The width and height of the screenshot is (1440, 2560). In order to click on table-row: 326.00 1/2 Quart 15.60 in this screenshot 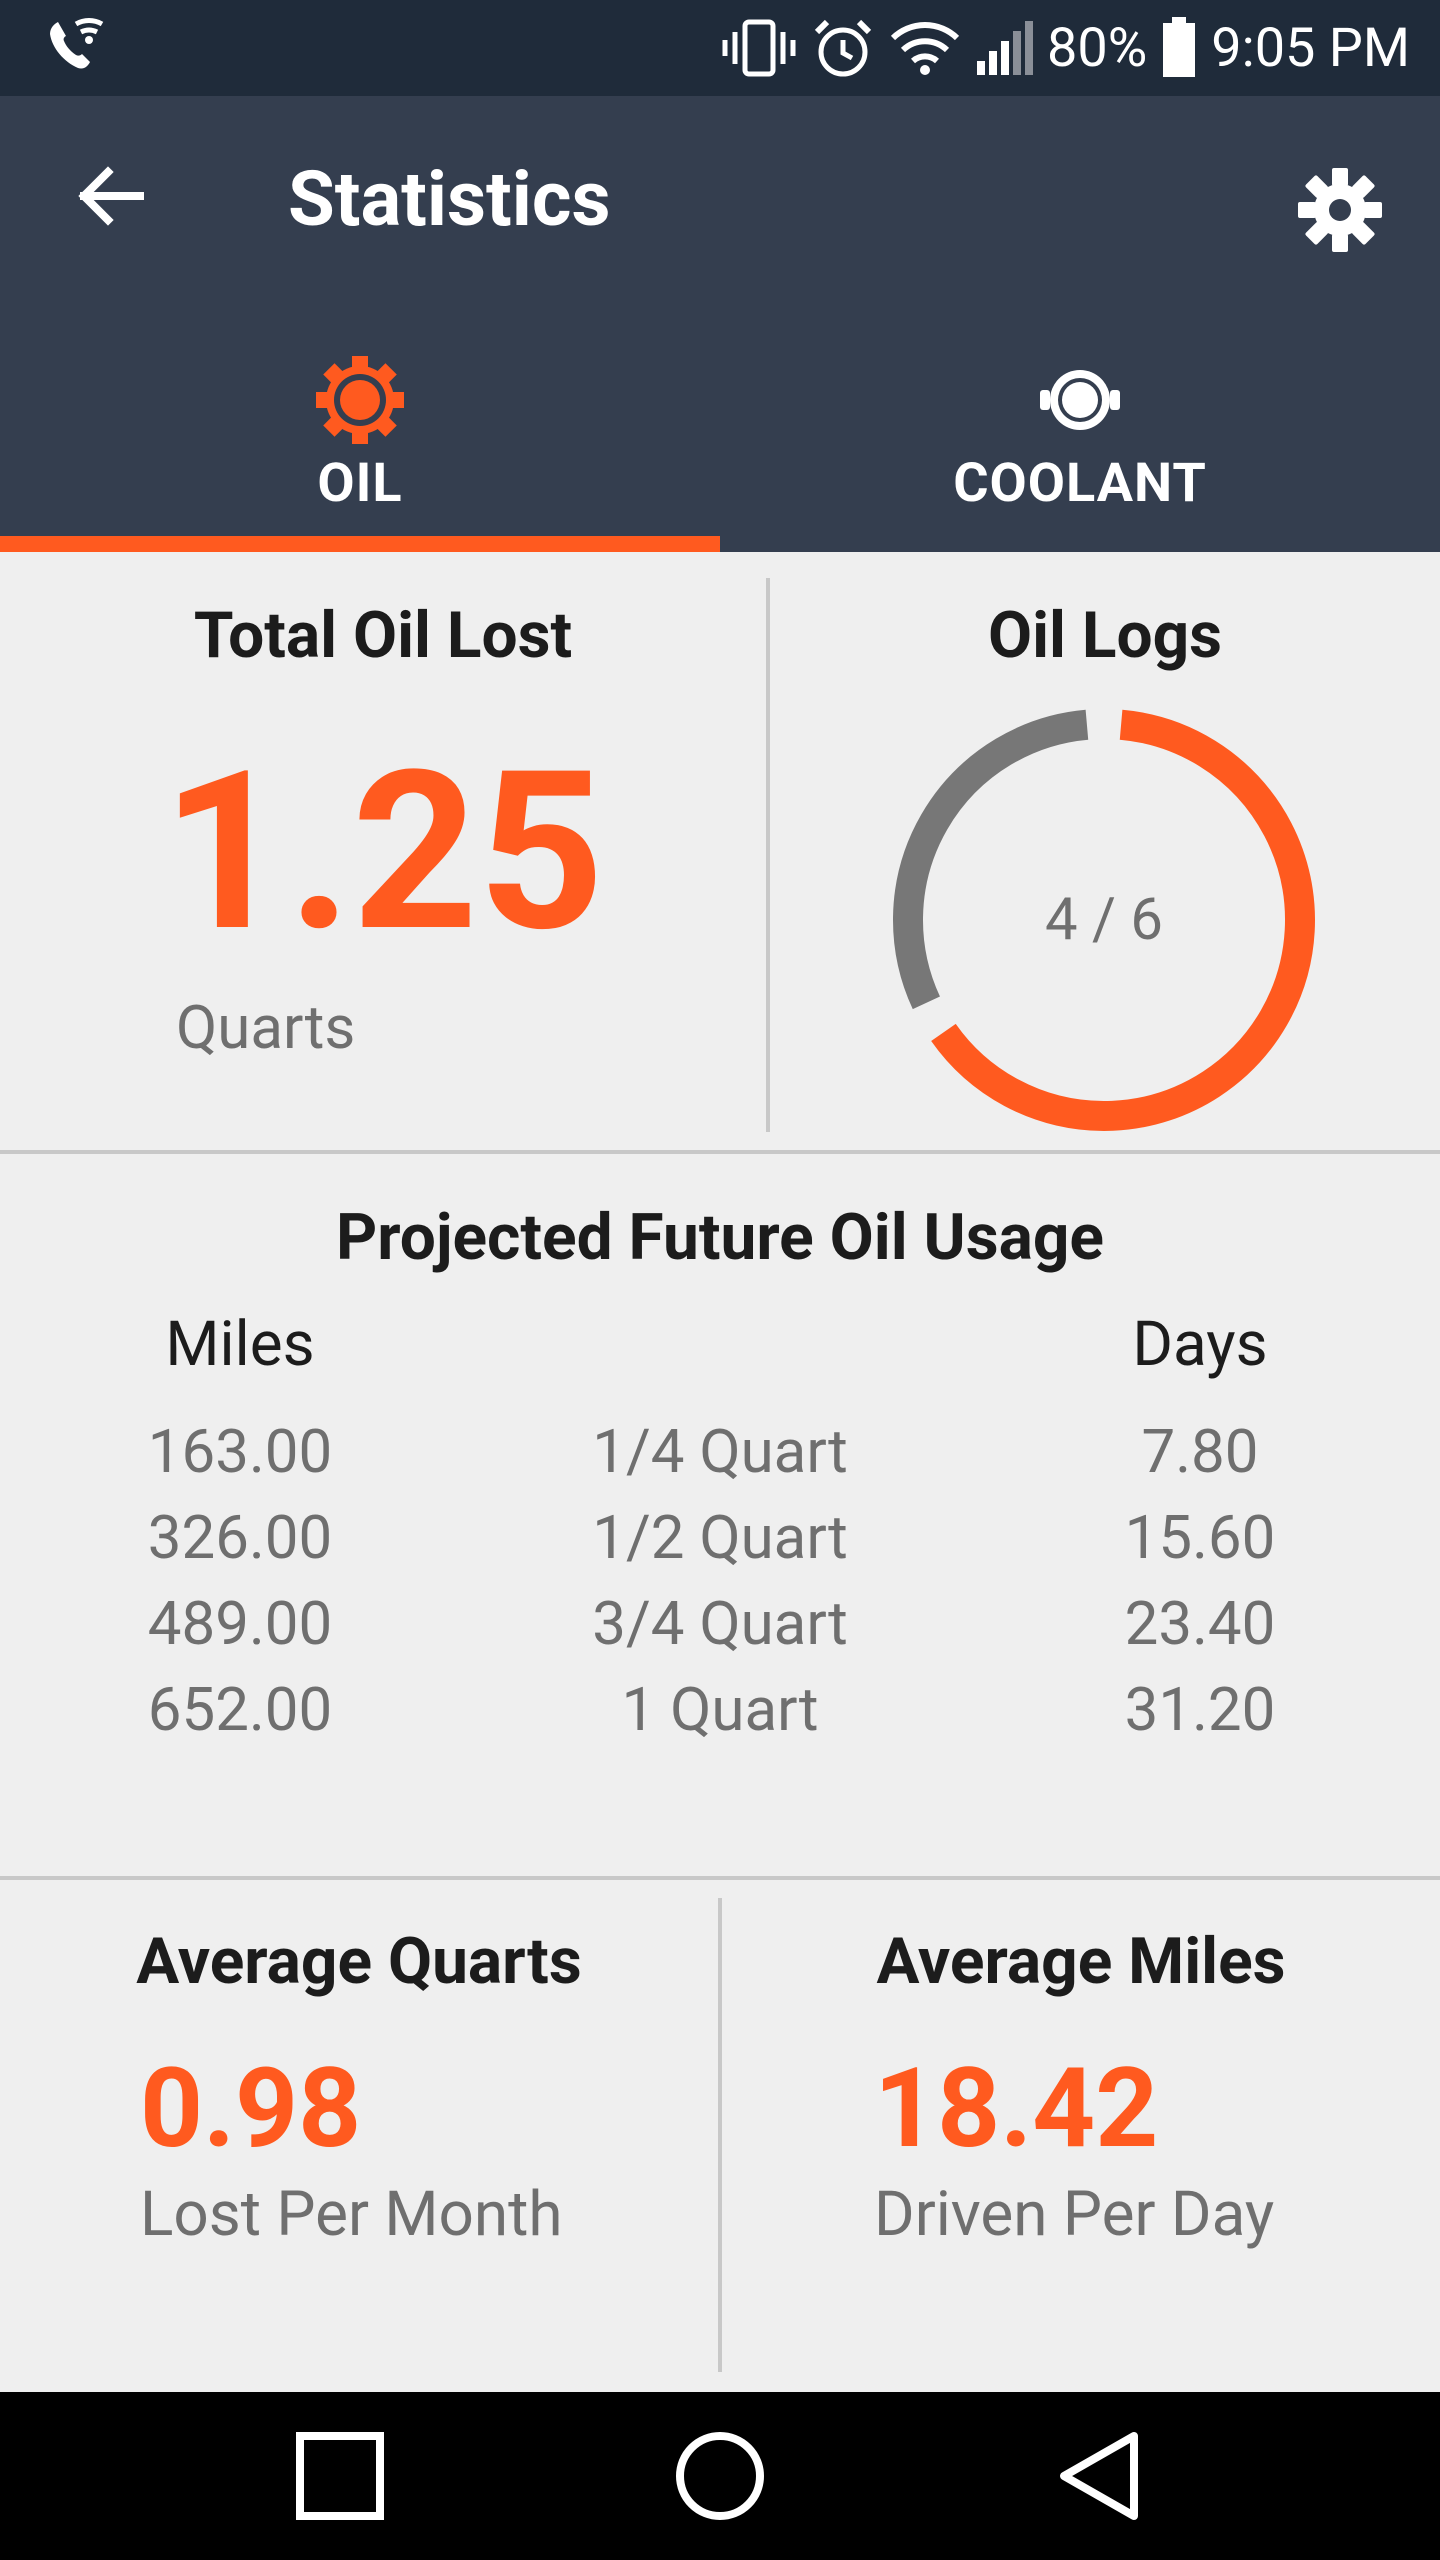, I will do `click(720, 1545)`.